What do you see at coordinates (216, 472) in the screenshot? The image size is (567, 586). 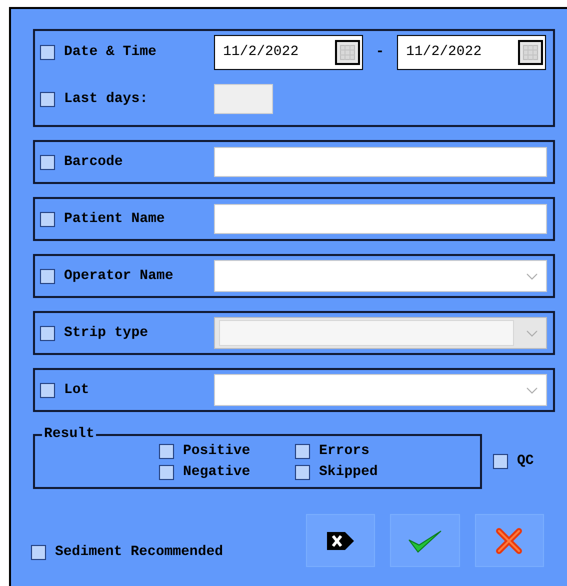 I see `checkbox-label: Negative` at bounding box center [216, 472].